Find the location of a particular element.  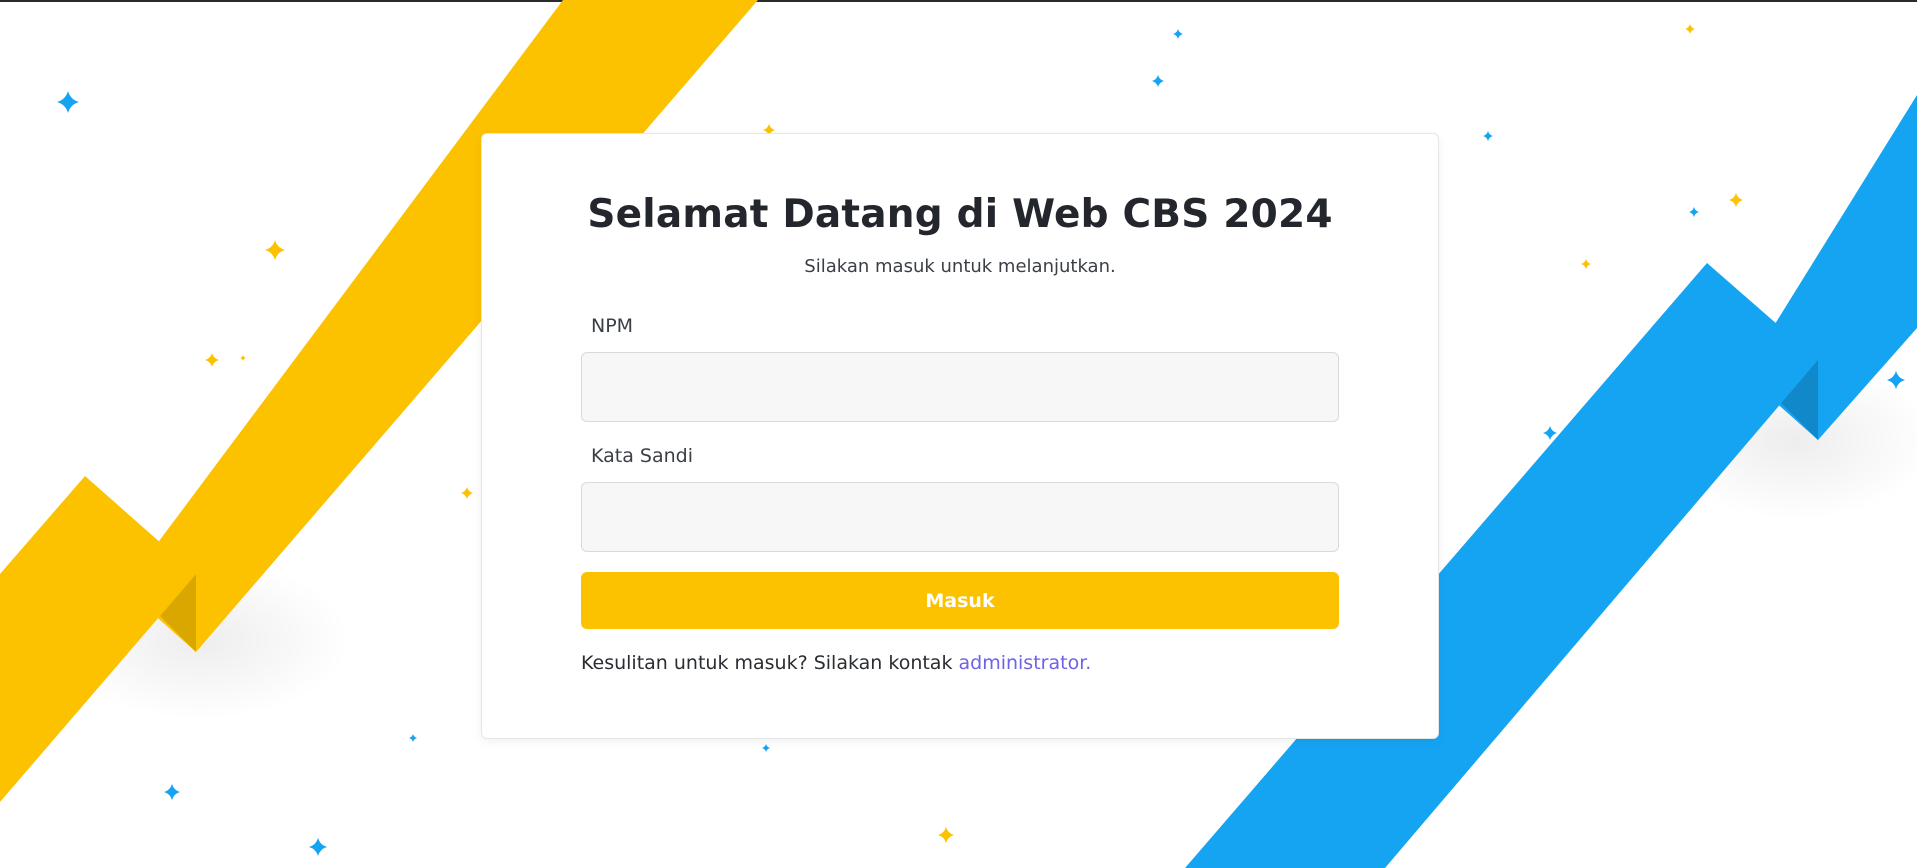

page-subtitle: Silakan masuk untuk melanjutkan. is located at coordinates (960, 266).